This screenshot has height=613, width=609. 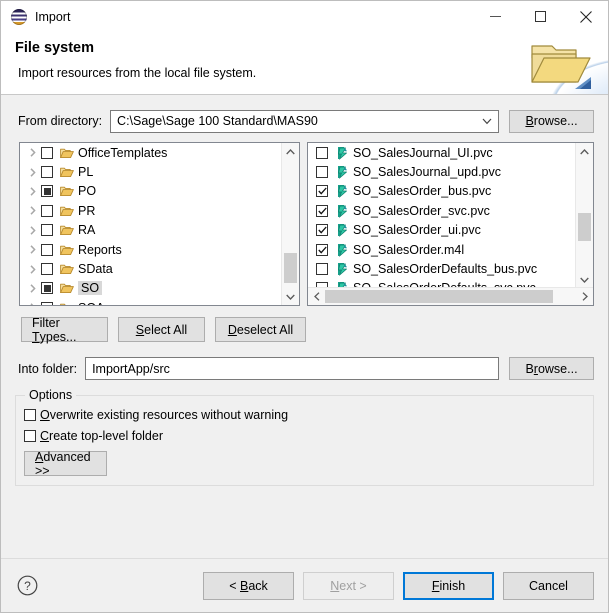 I want to click on dialog-footer: ? < Back Next > Finish Cancel, so click(x=304, y=585).